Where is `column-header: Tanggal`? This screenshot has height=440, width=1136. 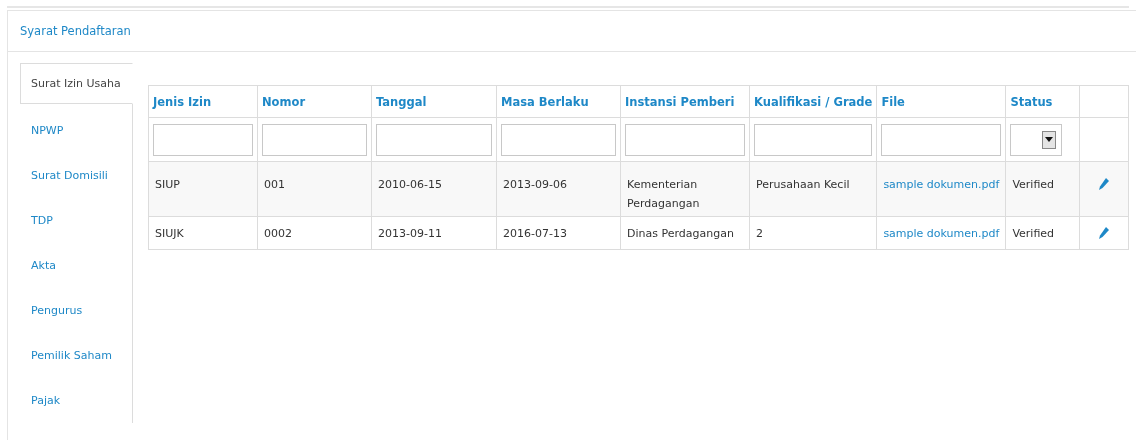 column-header: Tanggal is located at coordinates (434, 101).